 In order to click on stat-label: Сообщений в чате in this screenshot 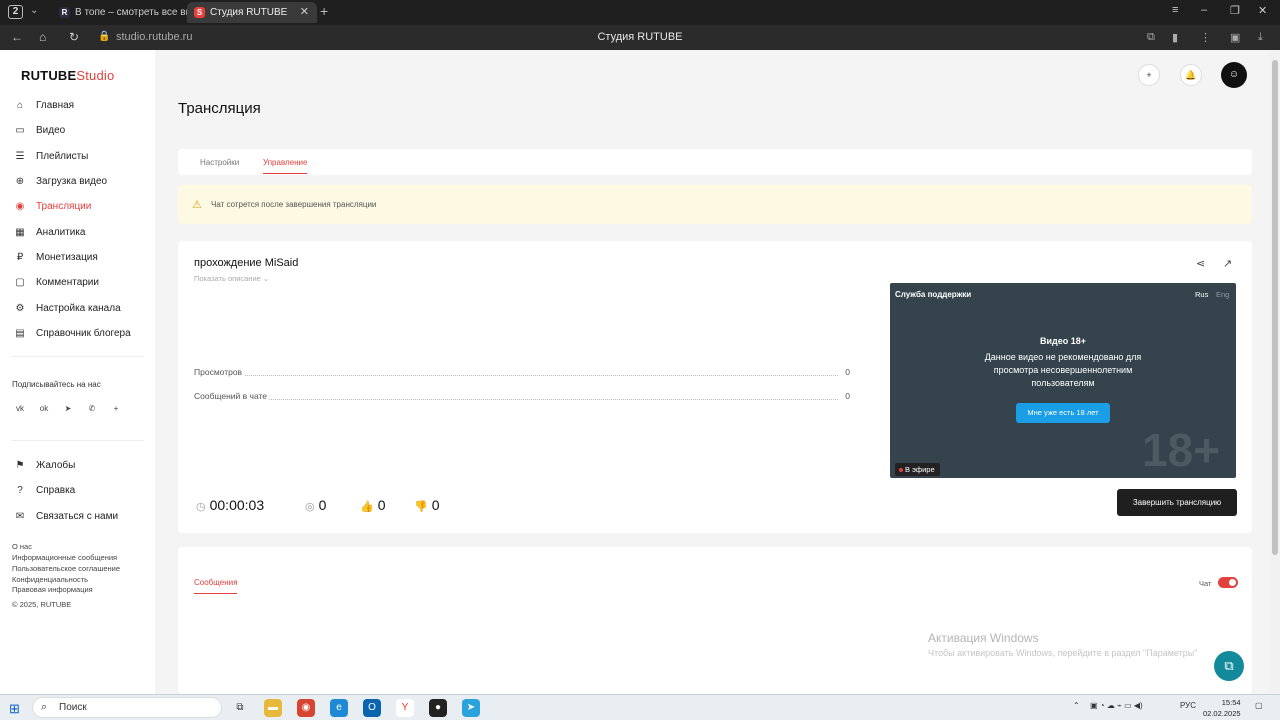, I will do `click(232, 396)`.